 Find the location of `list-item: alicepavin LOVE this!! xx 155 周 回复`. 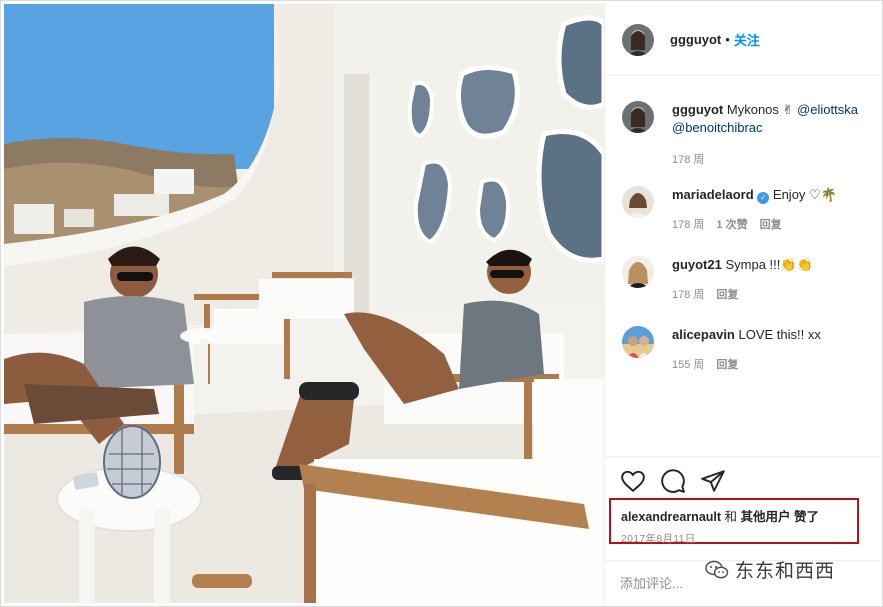

list-item: alicepavin LOVE this!! xx 155 周 回复 is located at coordinates (747, 350).